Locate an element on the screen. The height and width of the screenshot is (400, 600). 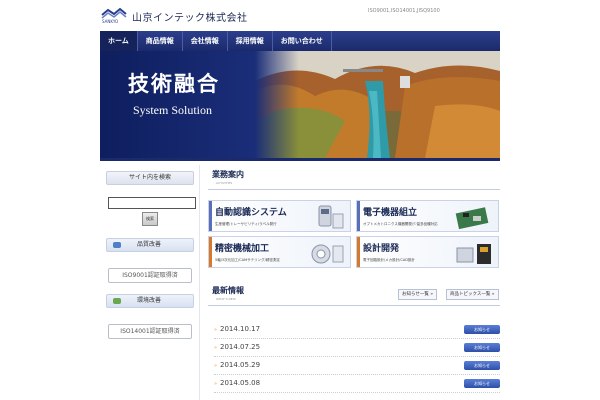
news-title-en: WHAT'S NEW is located at coordinates (226, 299).